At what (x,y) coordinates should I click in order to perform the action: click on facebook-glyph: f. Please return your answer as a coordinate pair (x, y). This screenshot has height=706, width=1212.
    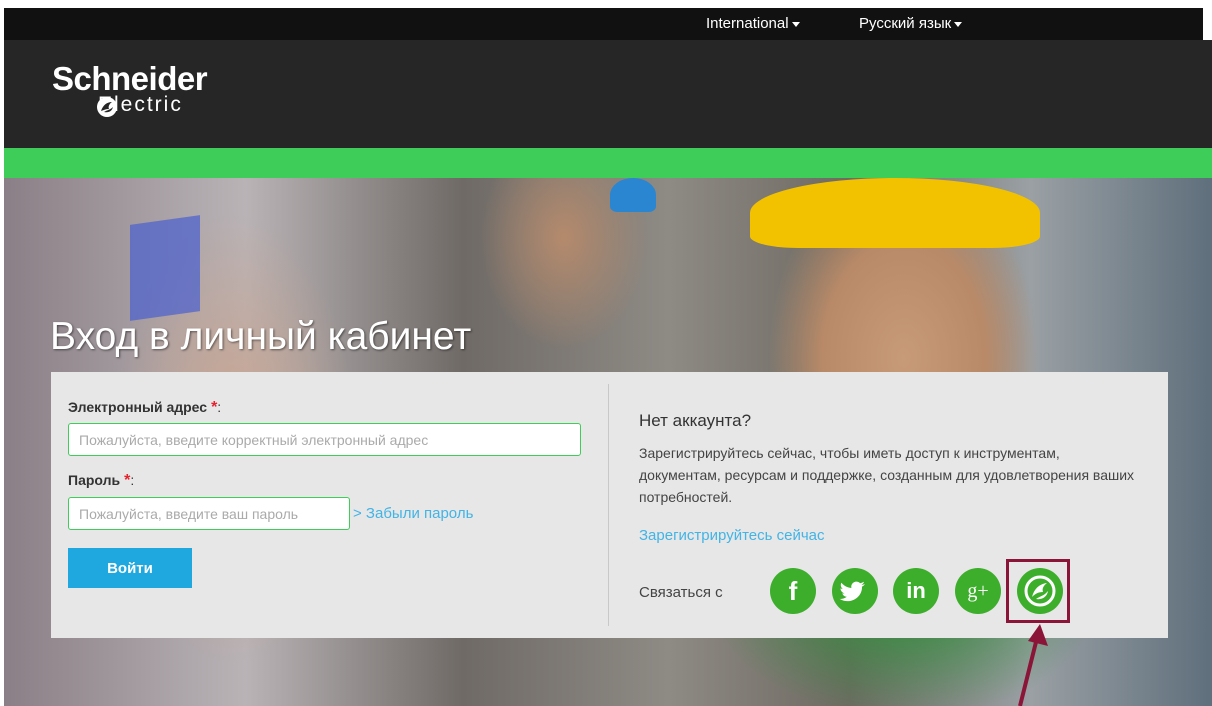
    Looking at the image, I should click on (793, 591).